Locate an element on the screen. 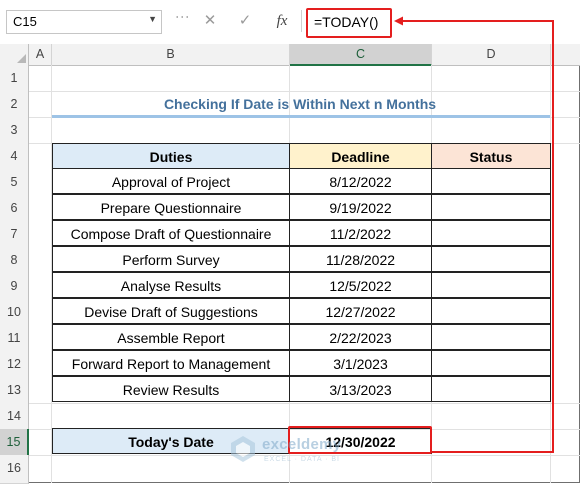 Image resolution: width=580 pixels, height=484 pixels. row-header-11: 11 is located at coordinates (14, 338).